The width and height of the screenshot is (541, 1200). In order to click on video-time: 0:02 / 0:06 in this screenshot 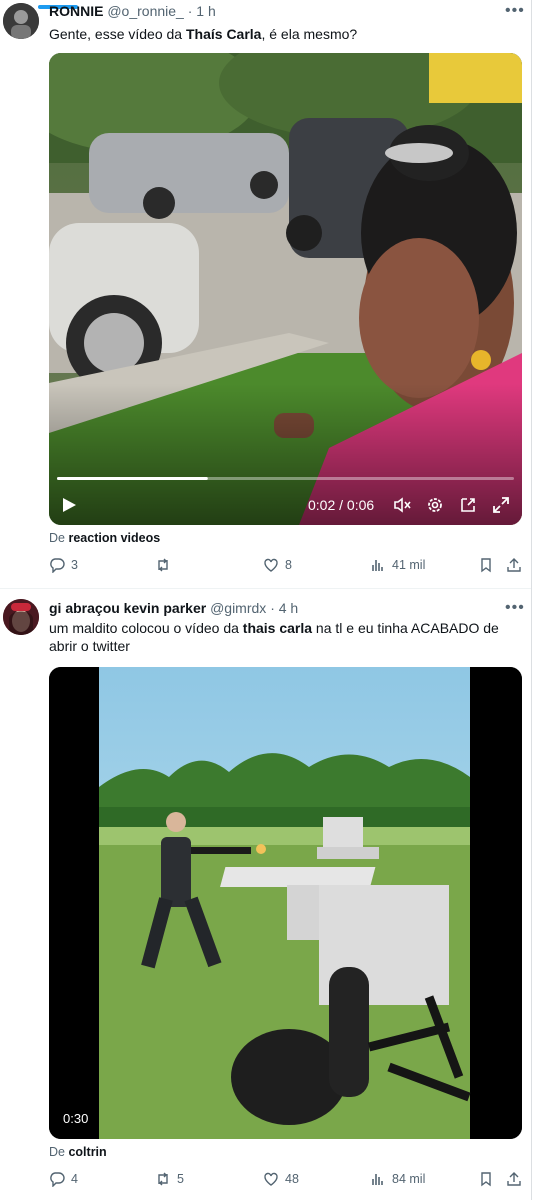, I will do `click(341, 505)`.